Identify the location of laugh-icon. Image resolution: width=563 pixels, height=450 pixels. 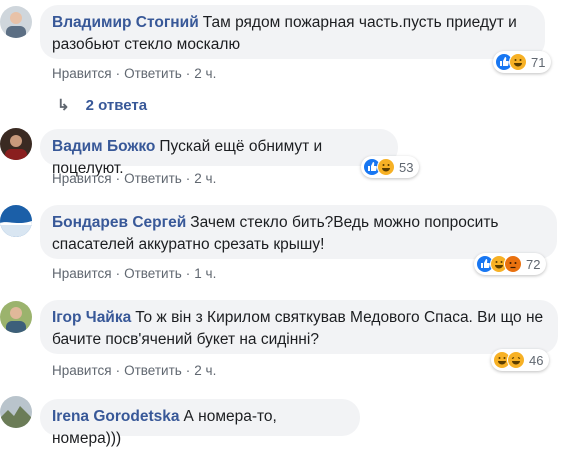
(516, 360).